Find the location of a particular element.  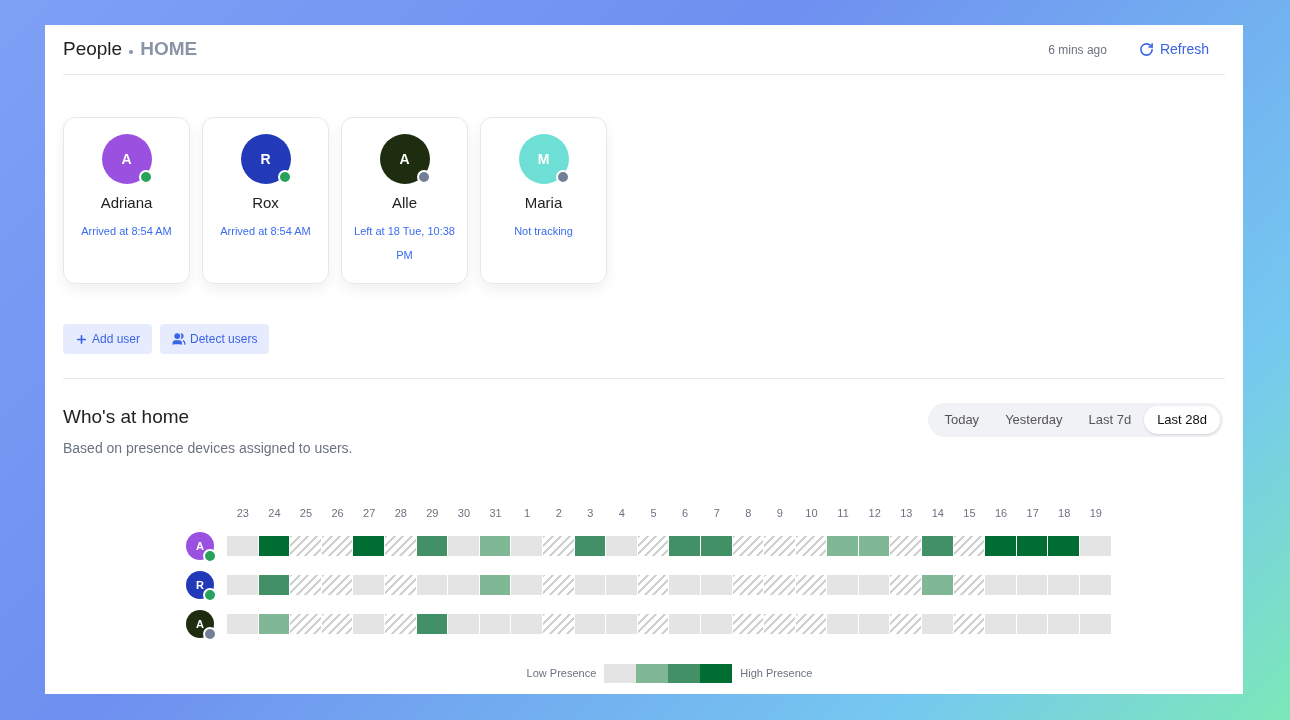

day-label: 25 is located at coordinates (306, 513).